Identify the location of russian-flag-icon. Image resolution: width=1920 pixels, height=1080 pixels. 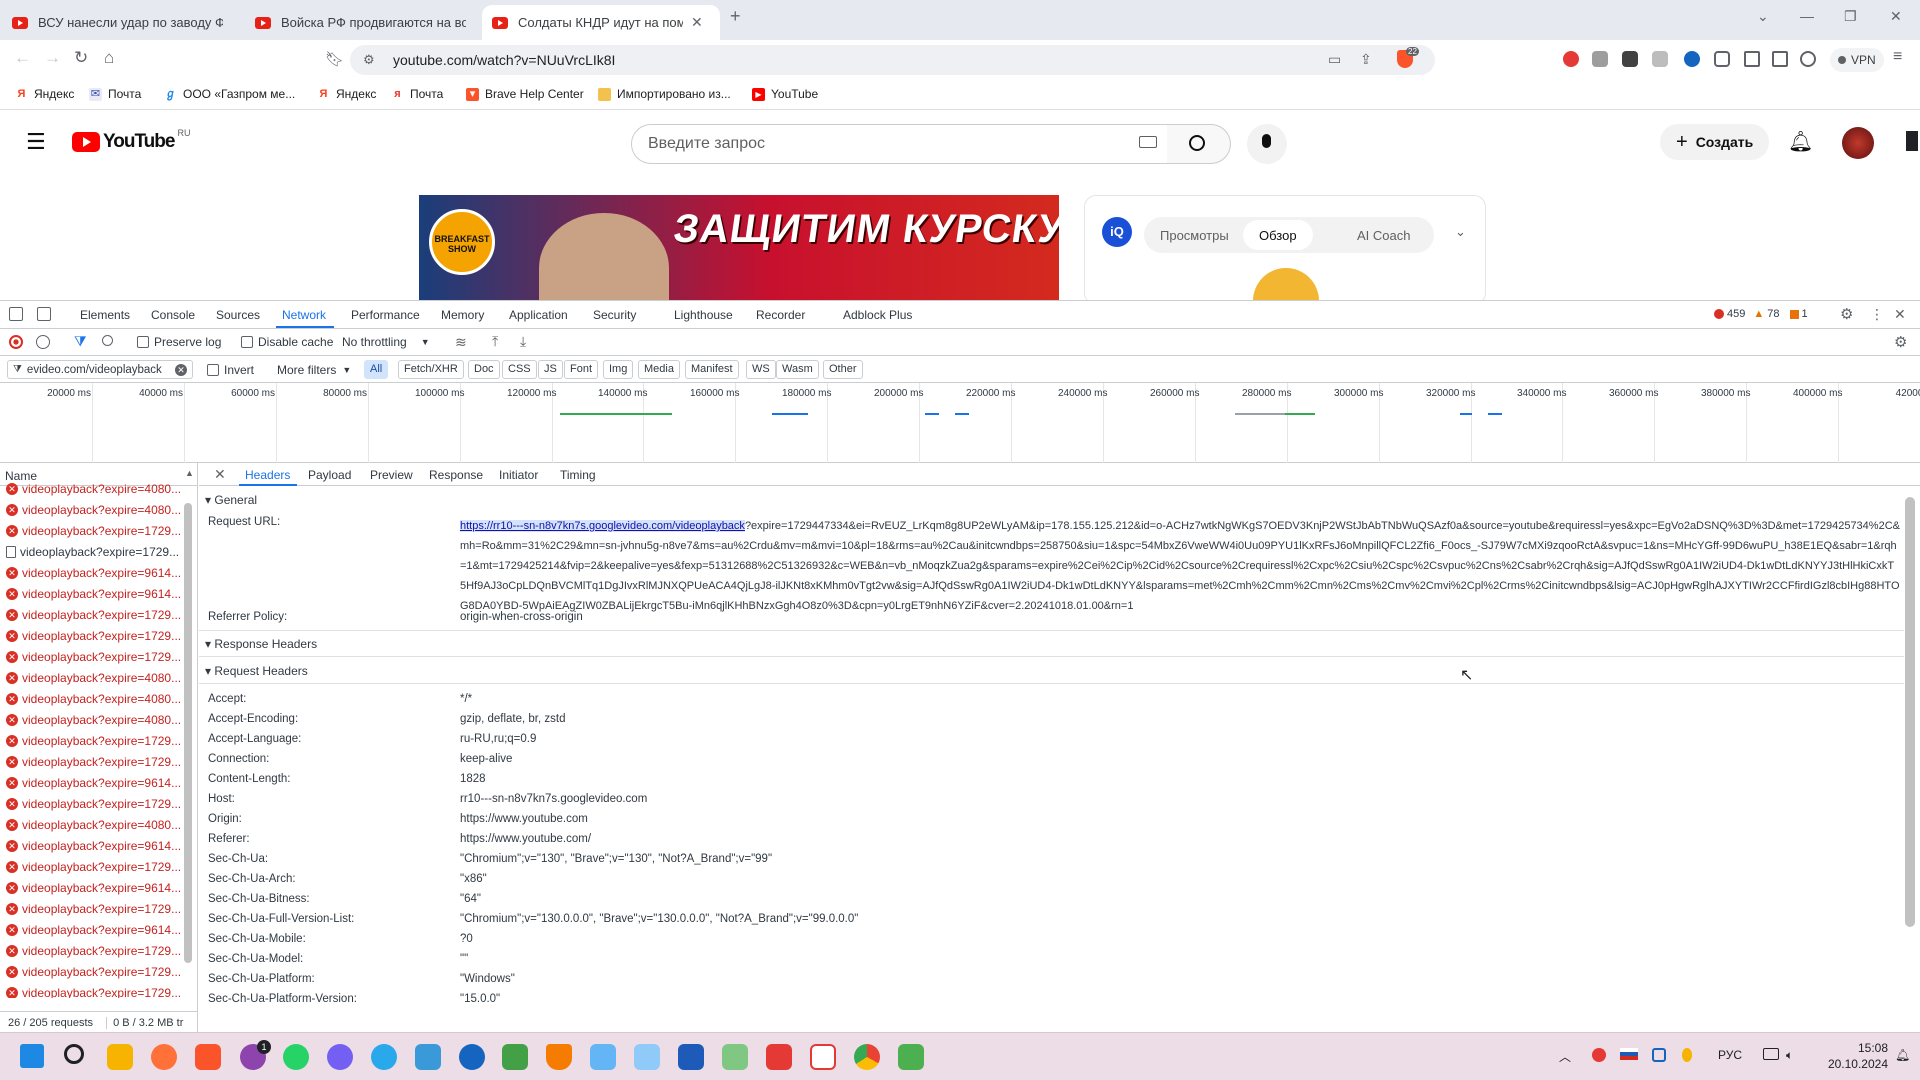
(1629, 1054).